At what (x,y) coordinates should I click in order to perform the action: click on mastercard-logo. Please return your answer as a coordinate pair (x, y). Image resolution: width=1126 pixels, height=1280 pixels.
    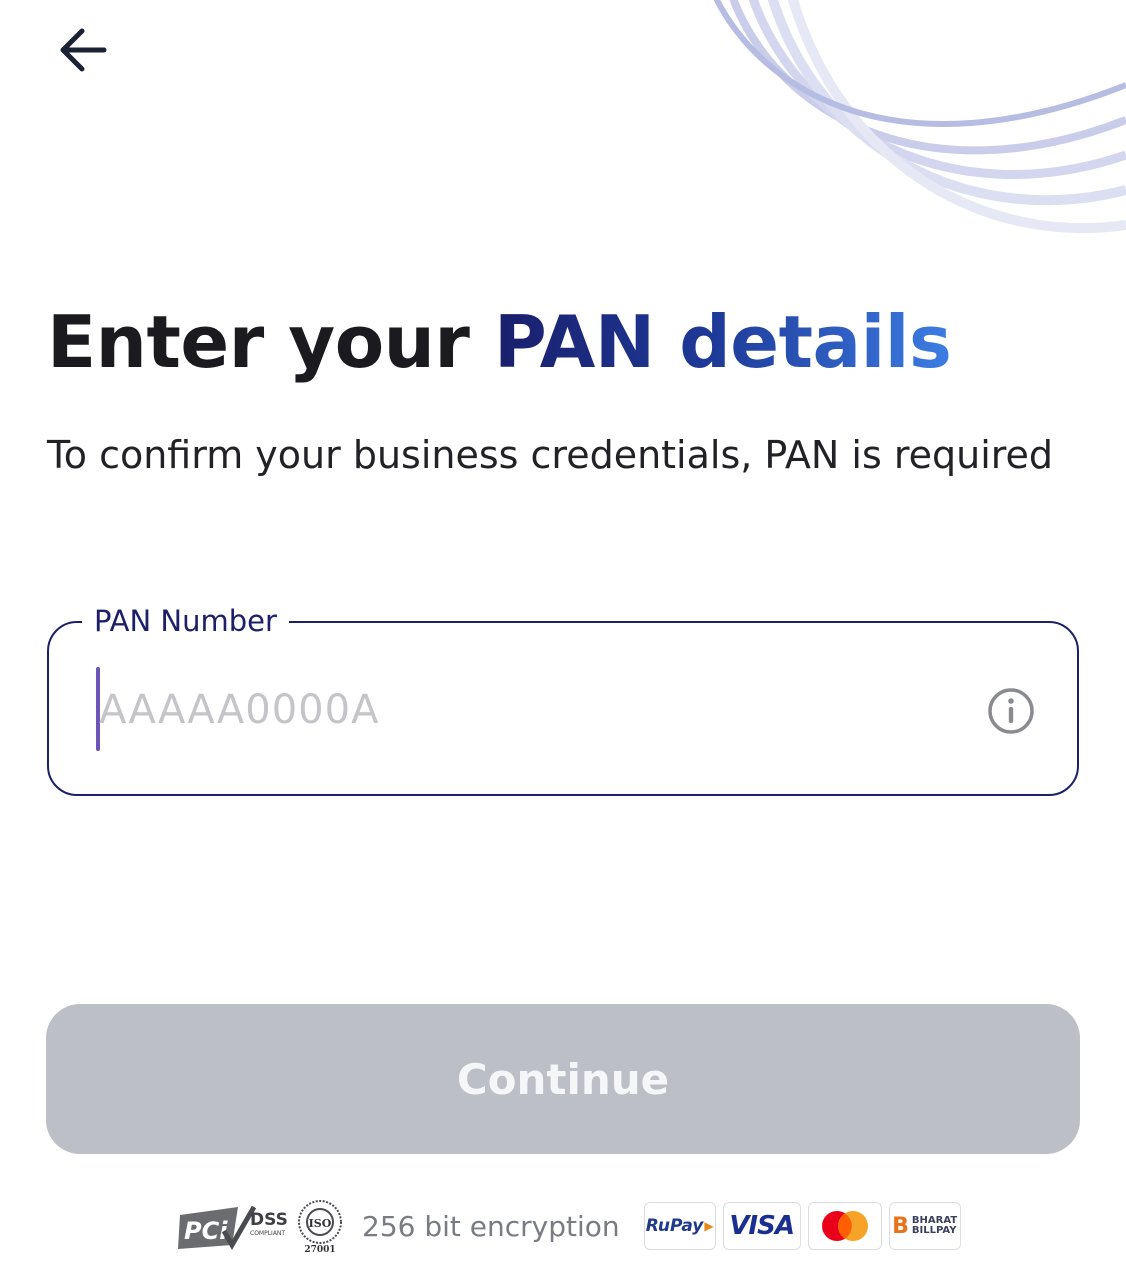
    Looking at the image, I should click on (844, 1226).